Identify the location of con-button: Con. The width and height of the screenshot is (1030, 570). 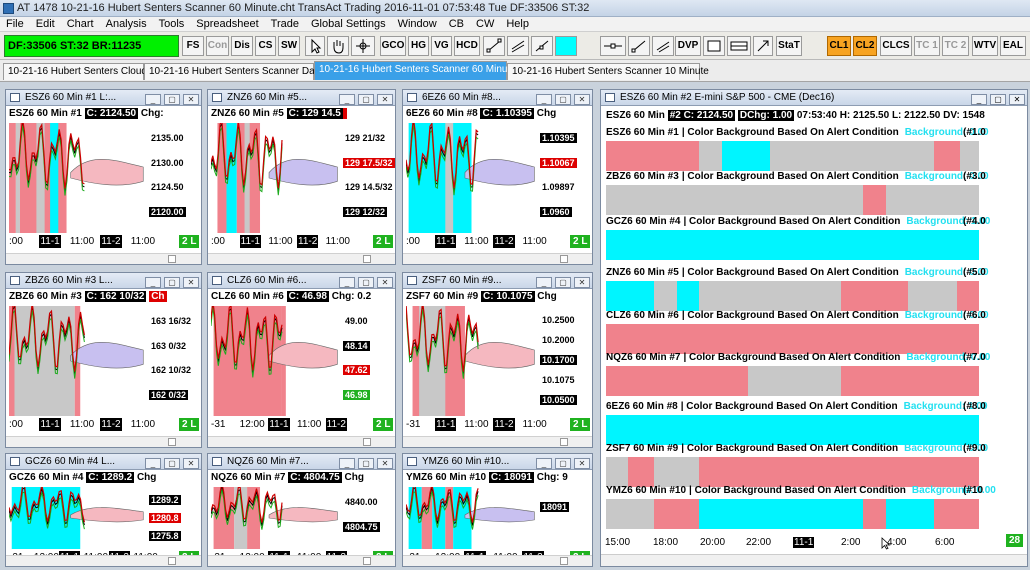
(217, 46).